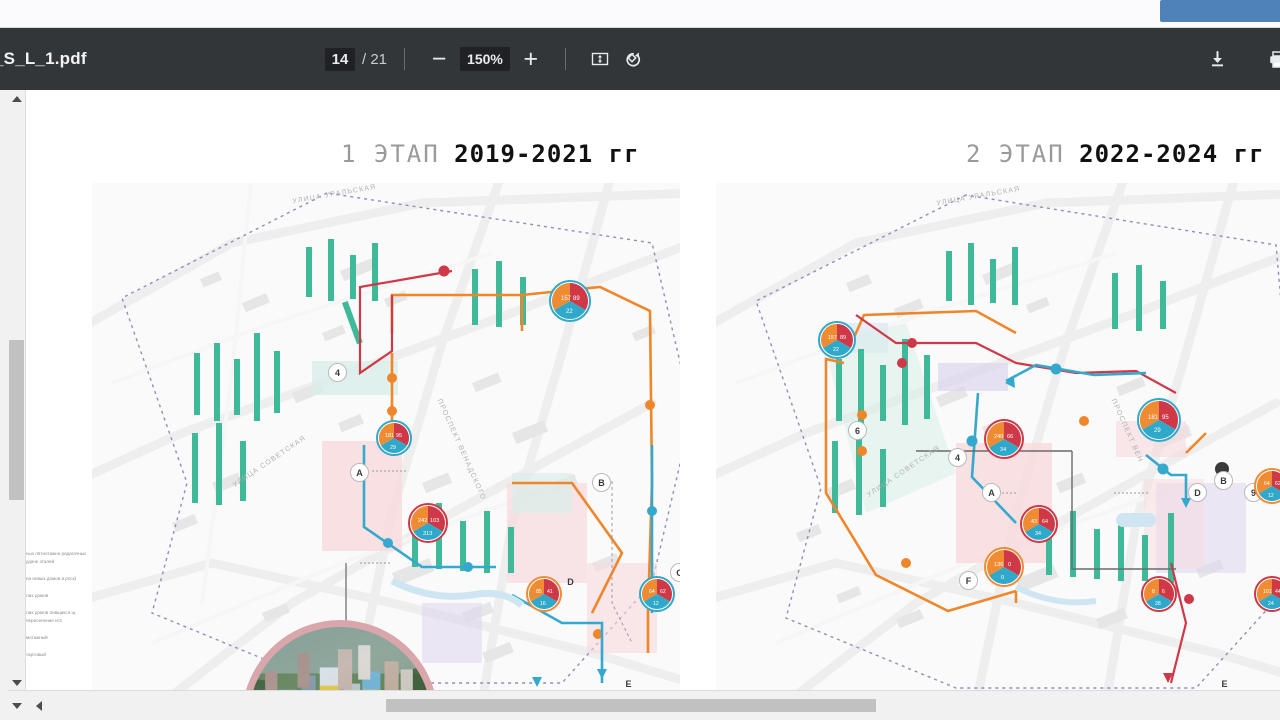 Image resolution: width=1280 pixels, height=720 pixels. I want to click on side-note: лих домов, so click(37, 596).